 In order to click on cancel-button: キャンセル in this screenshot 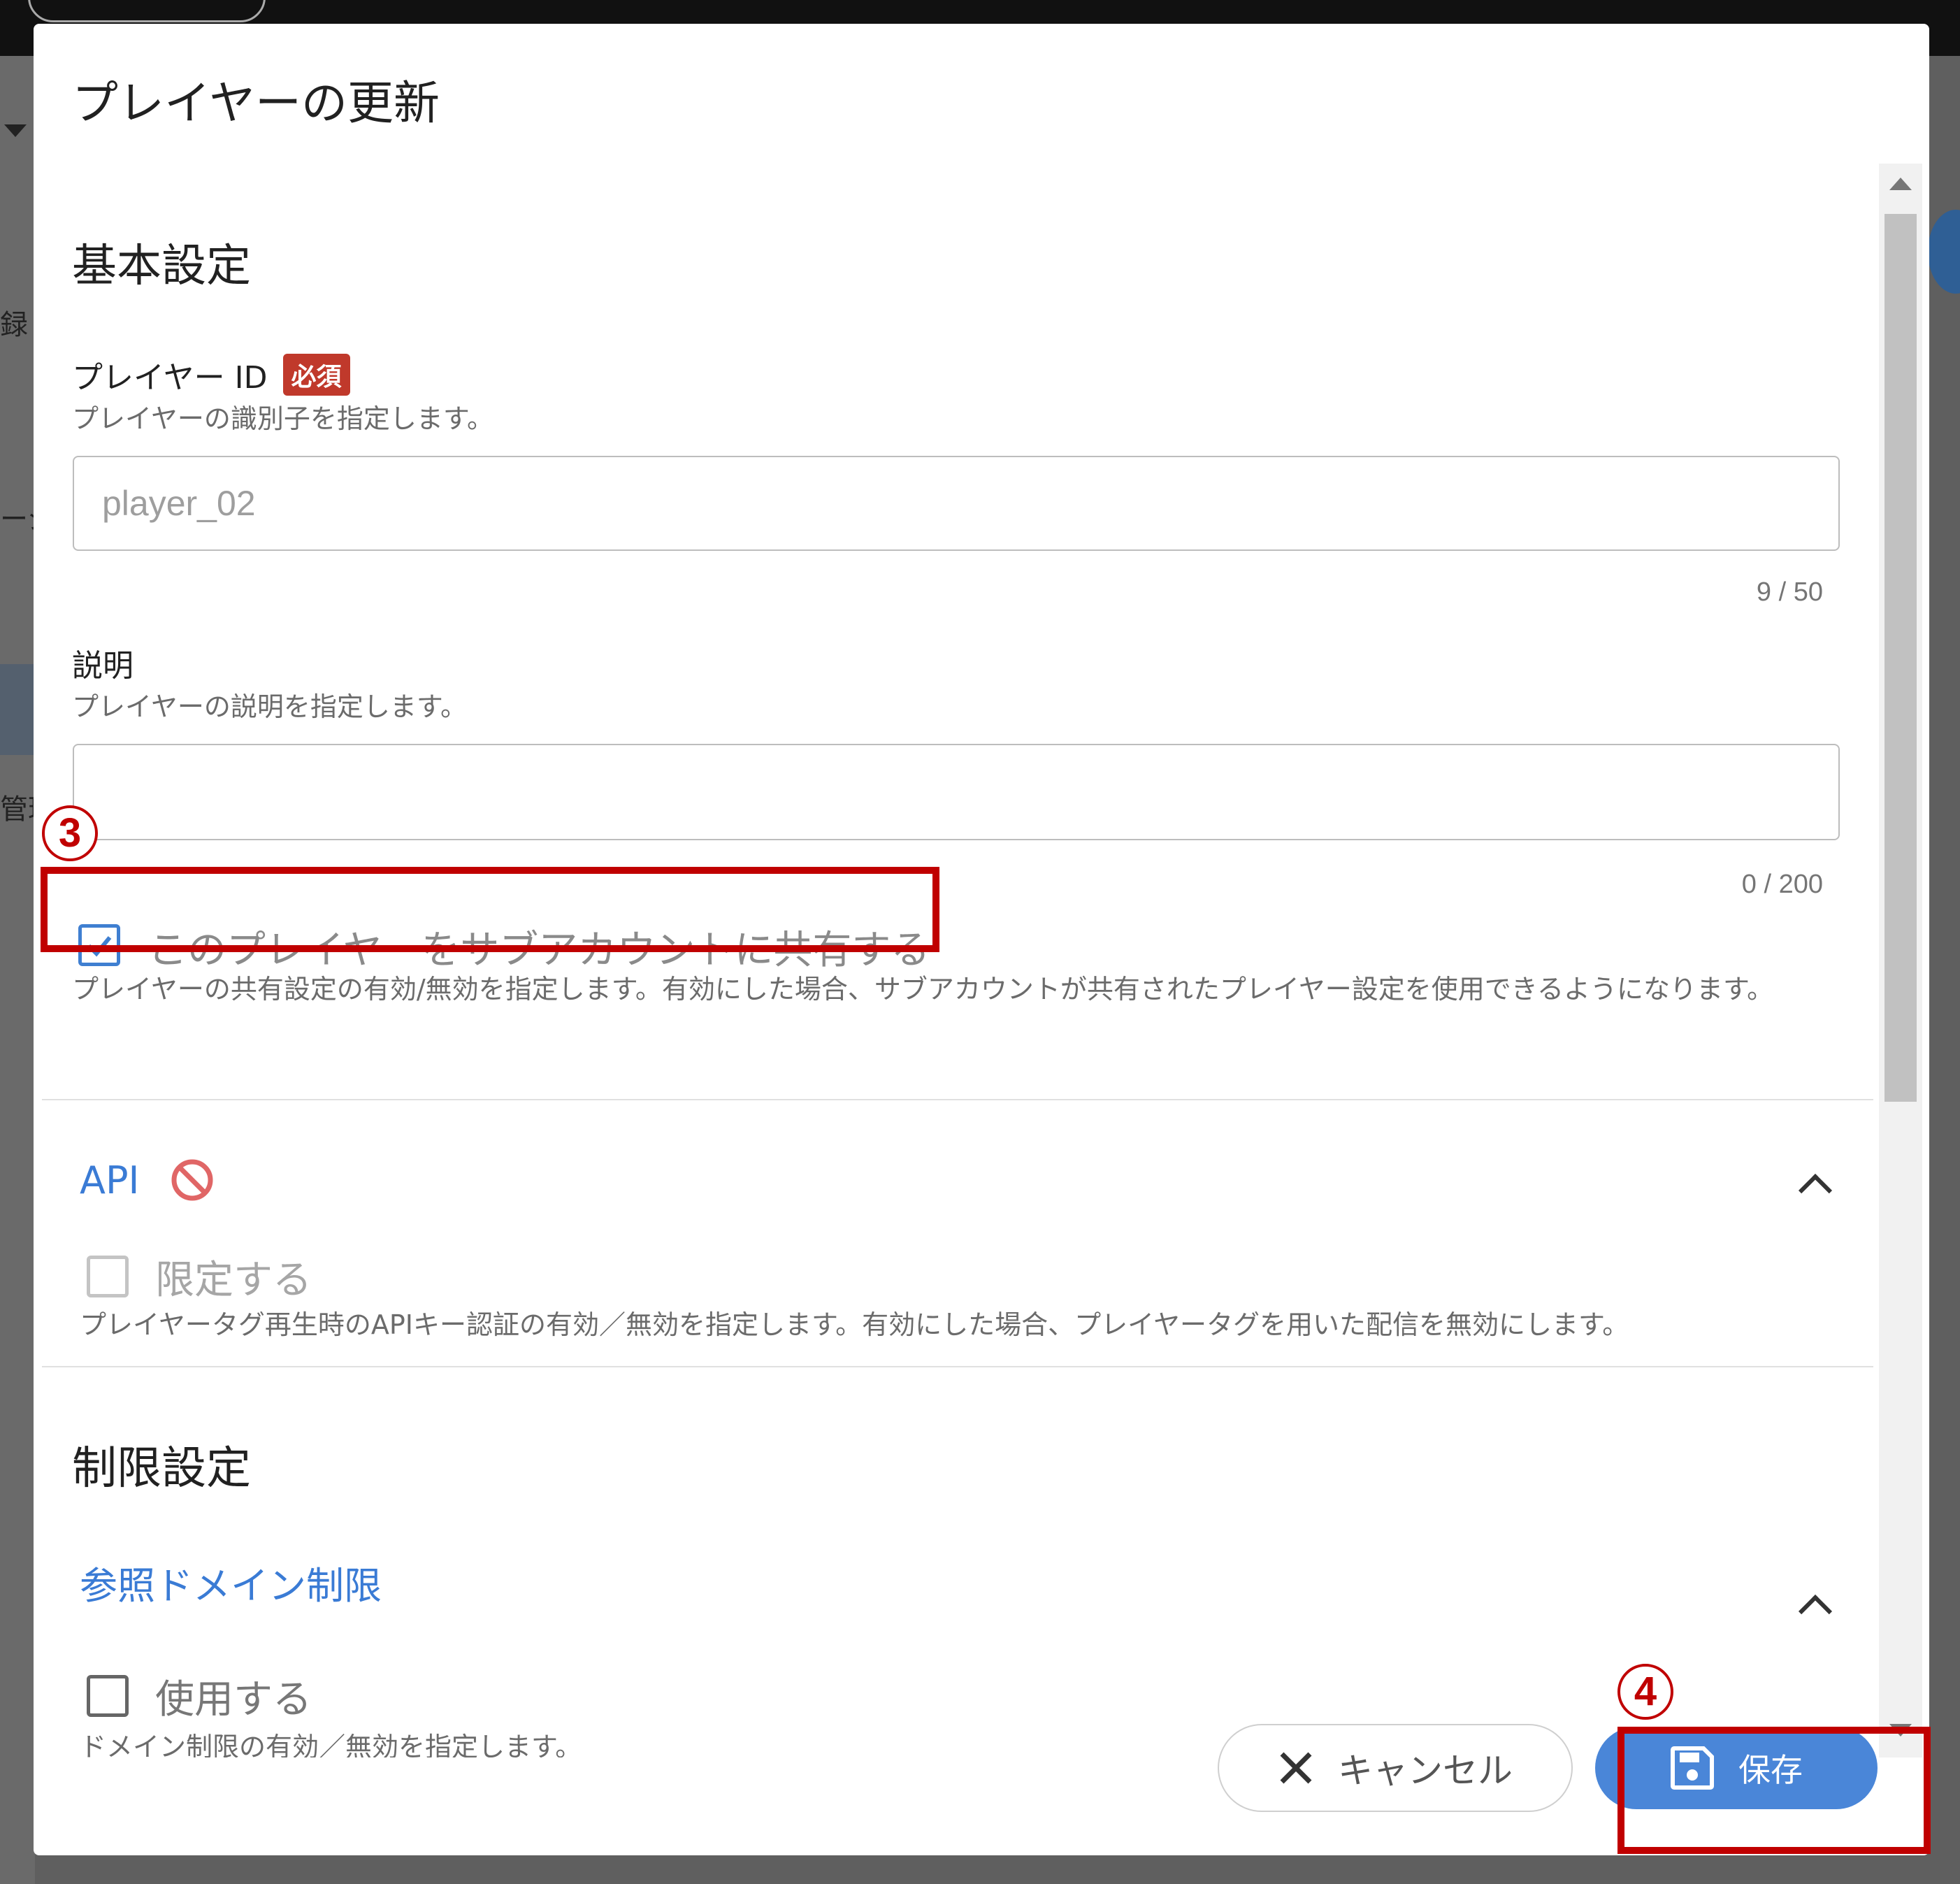, I will do `click(1395, 1768)`.